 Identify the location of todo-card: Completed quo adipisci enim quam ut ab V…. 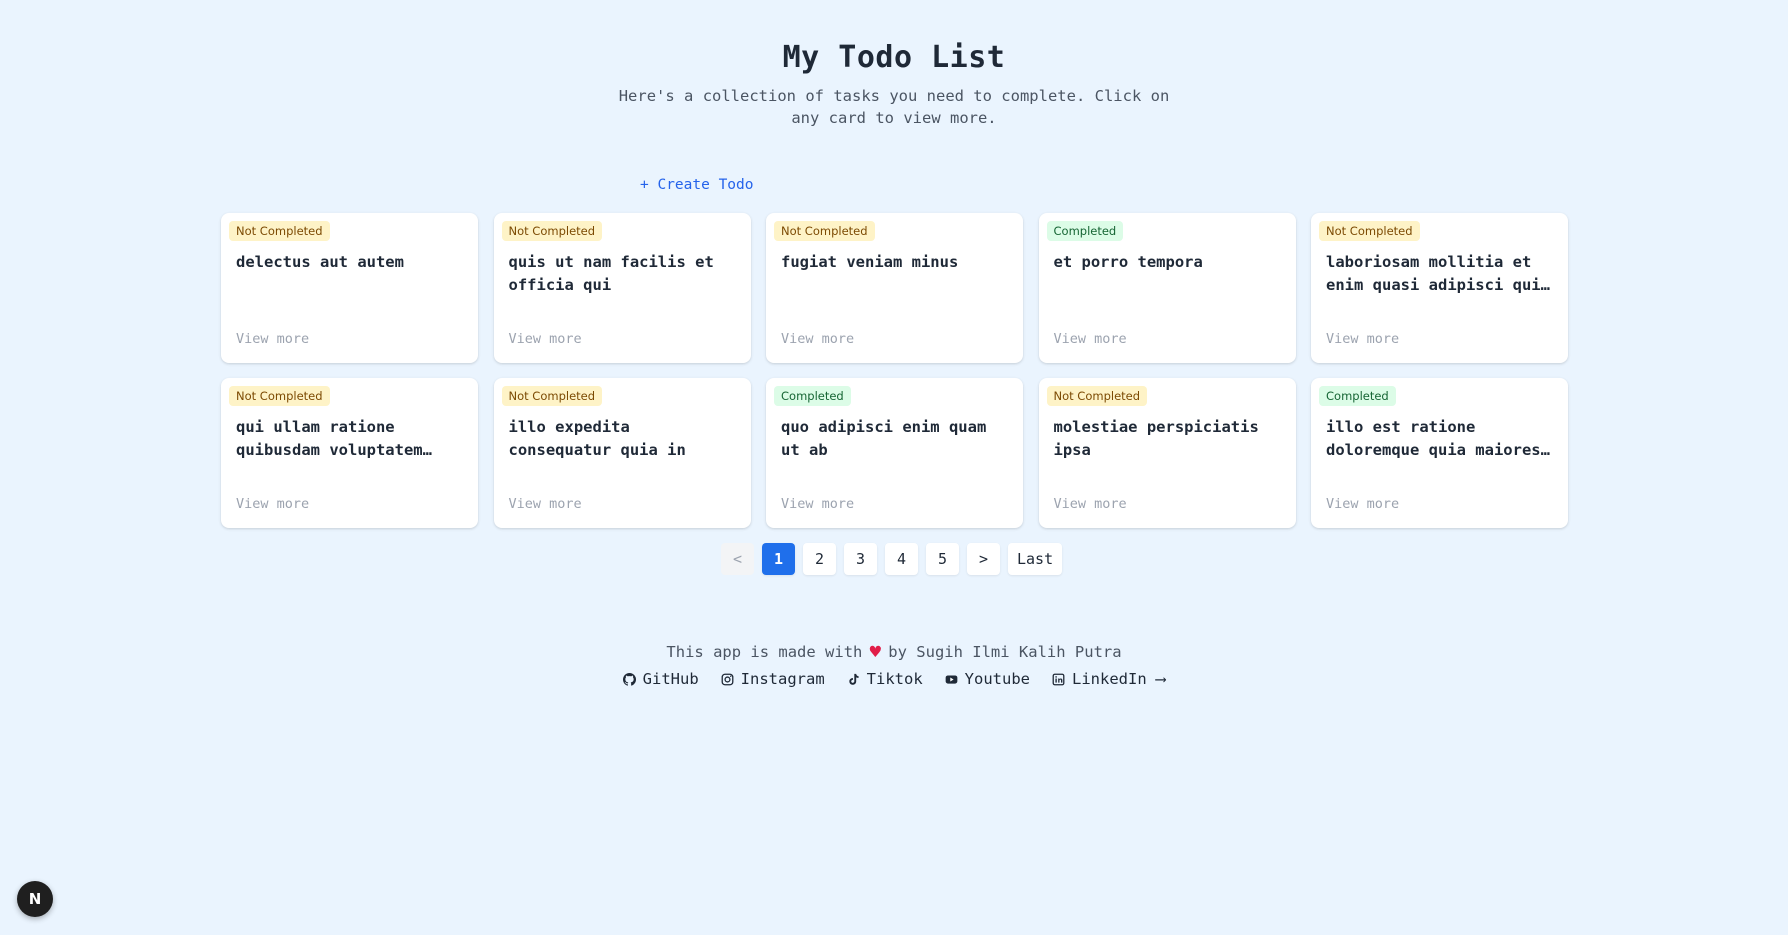
(894, 453).